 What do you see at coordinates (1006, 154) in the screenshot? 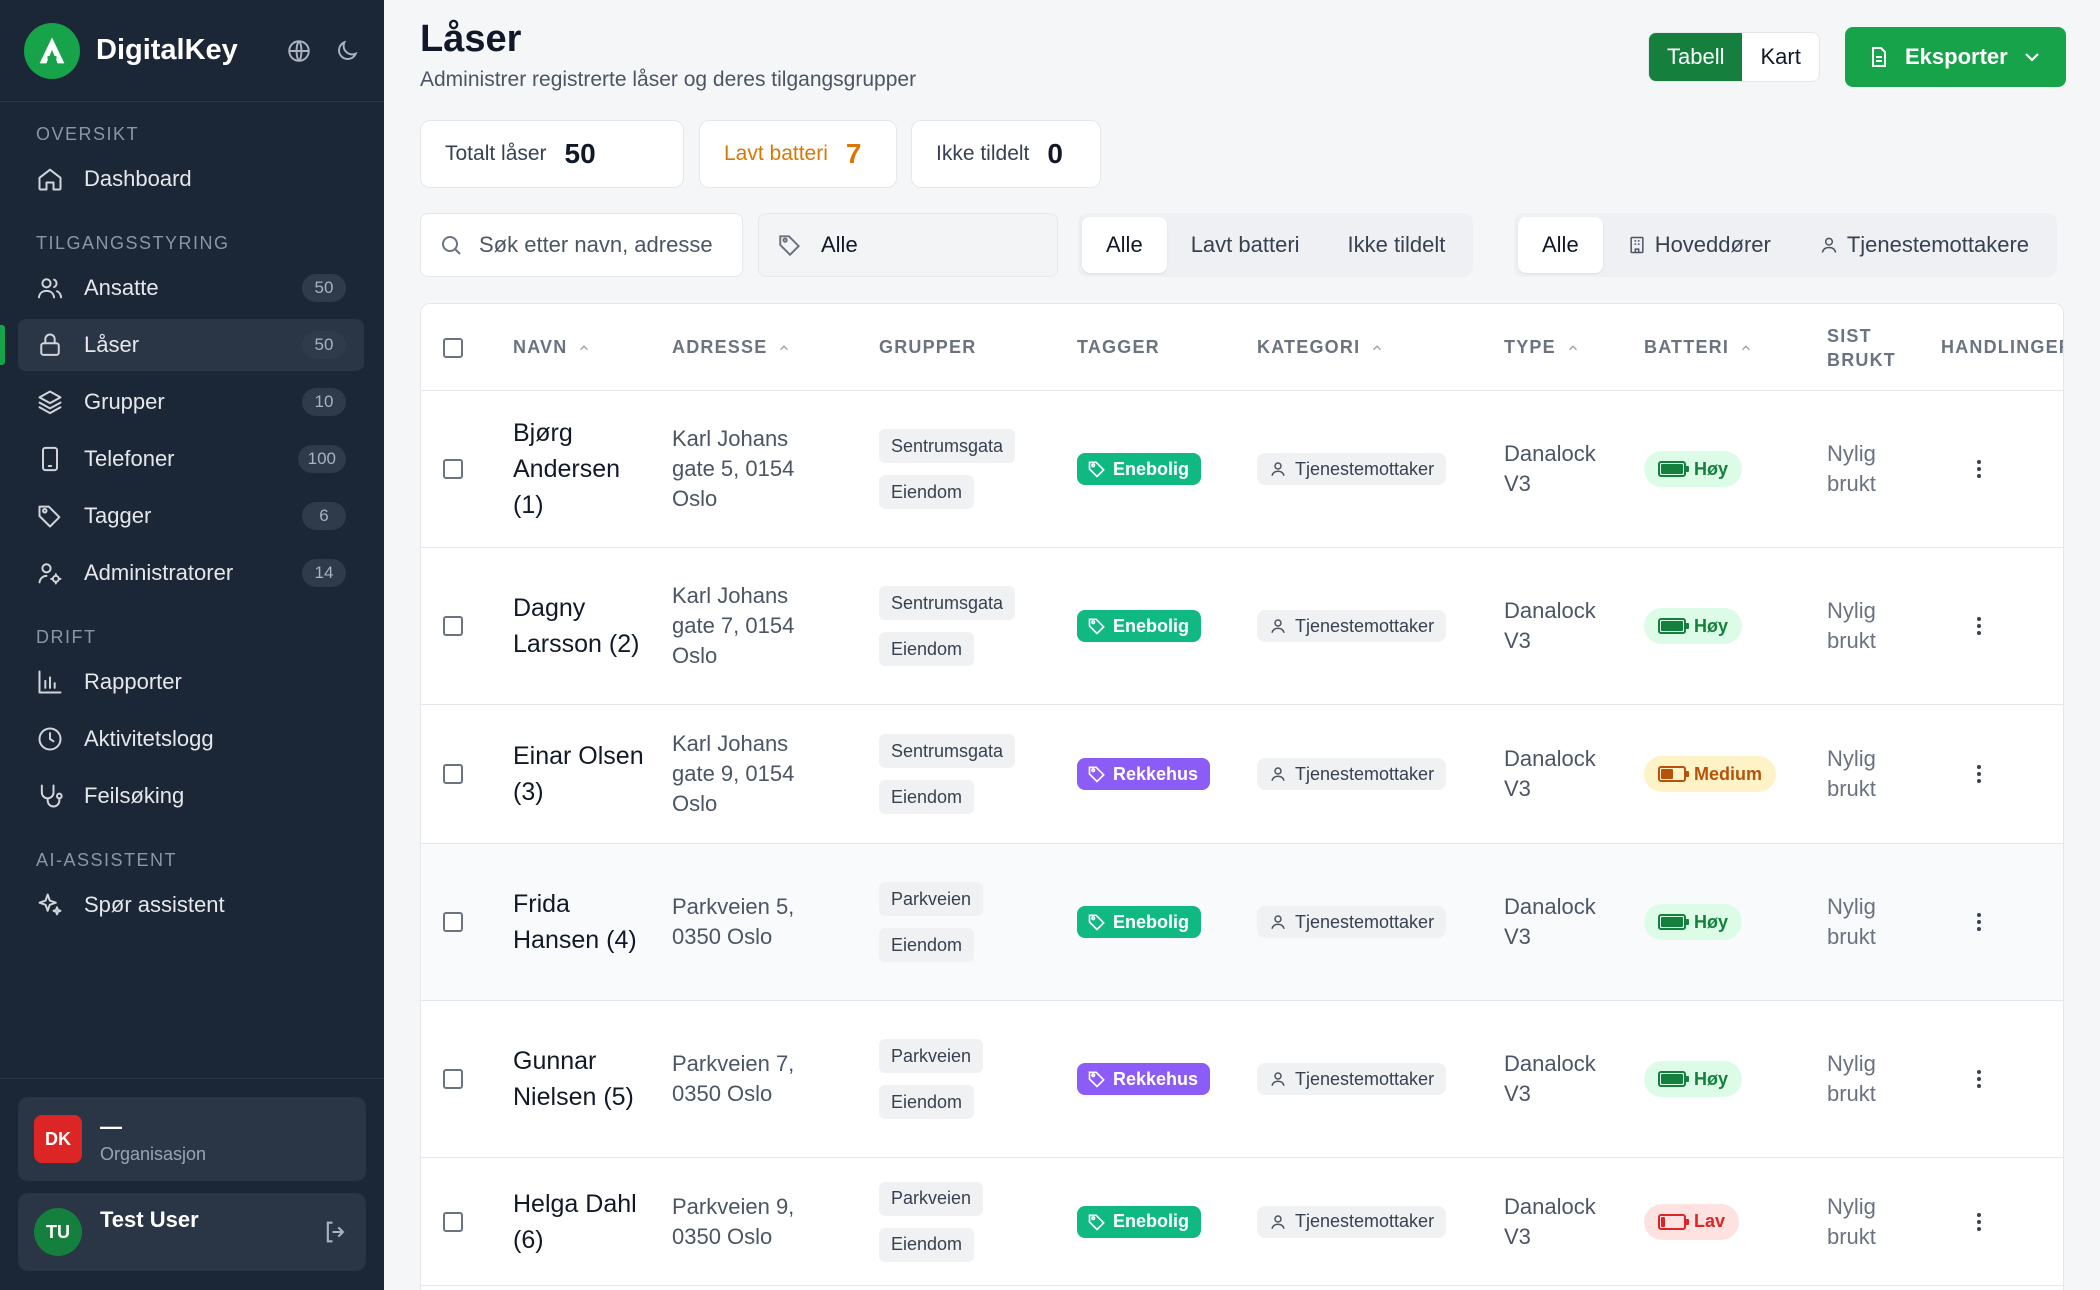
I see `stat-unassigned: Ikke tildelt 0` at bounding box center [1006, 154].